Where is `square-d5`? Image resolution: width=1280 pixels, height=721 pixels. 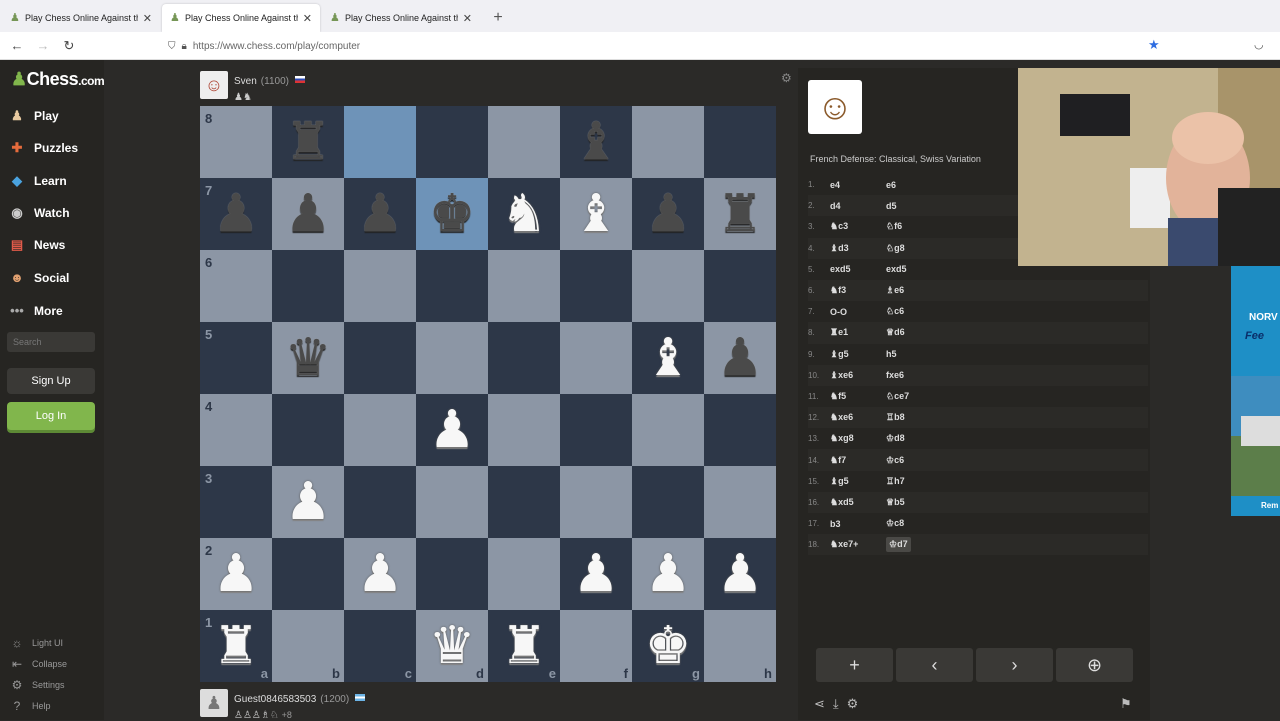 square-d5 is located at coordinates (452, 358).